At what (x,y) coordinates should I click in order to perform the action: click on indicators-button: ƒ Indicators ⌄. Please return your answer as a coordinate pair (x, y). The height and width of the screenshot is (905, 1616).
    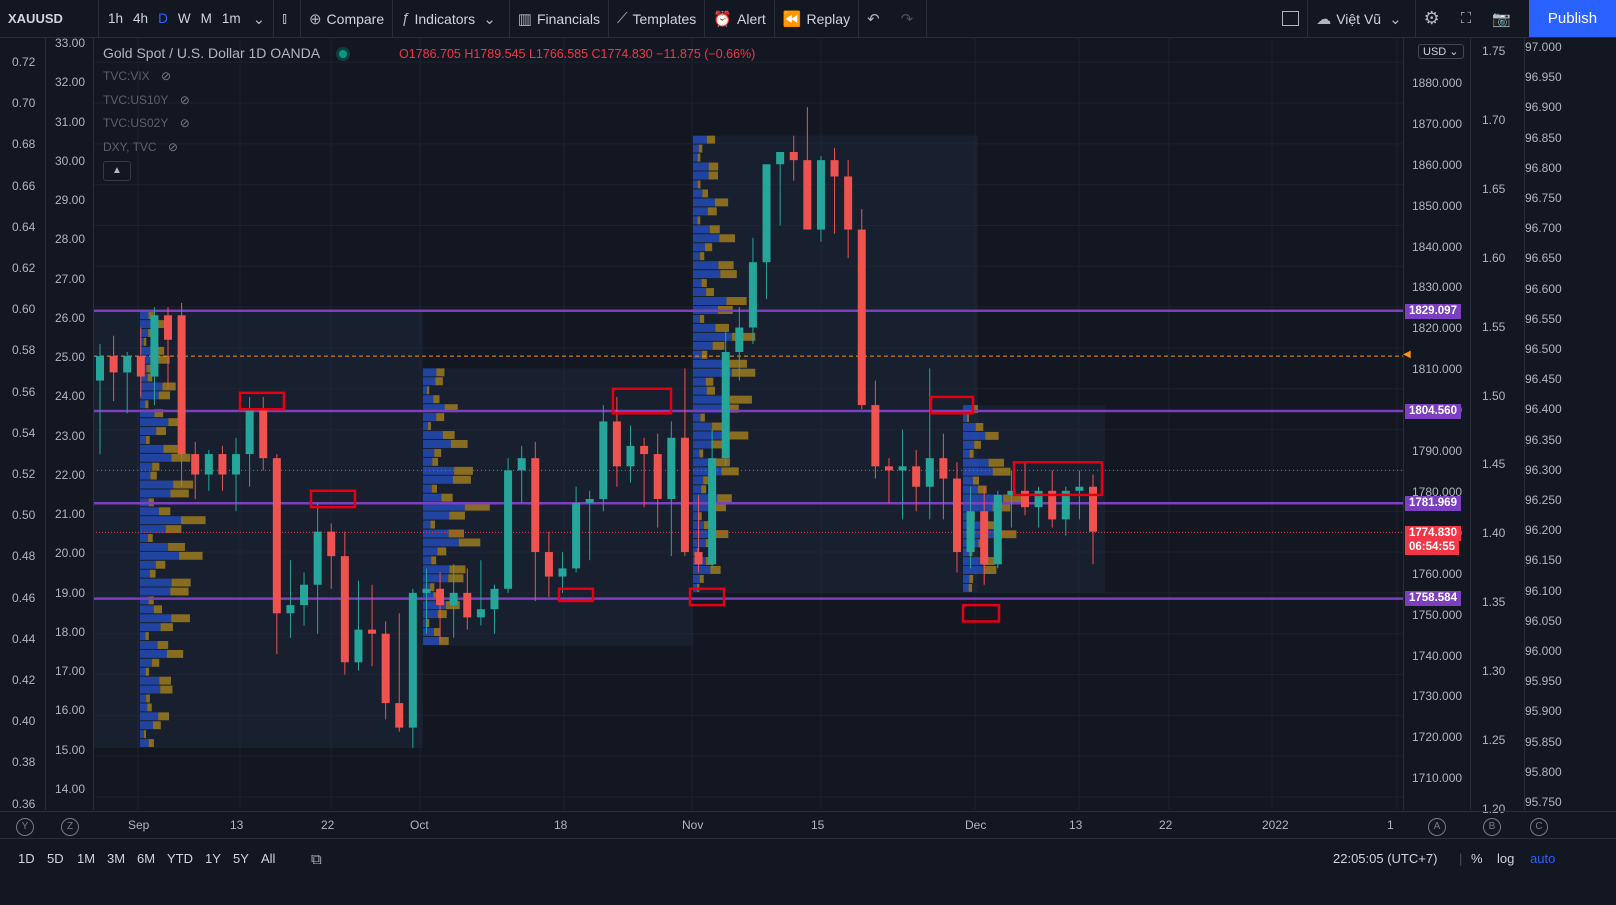
    Looking at the image, I should click on (451, 18).